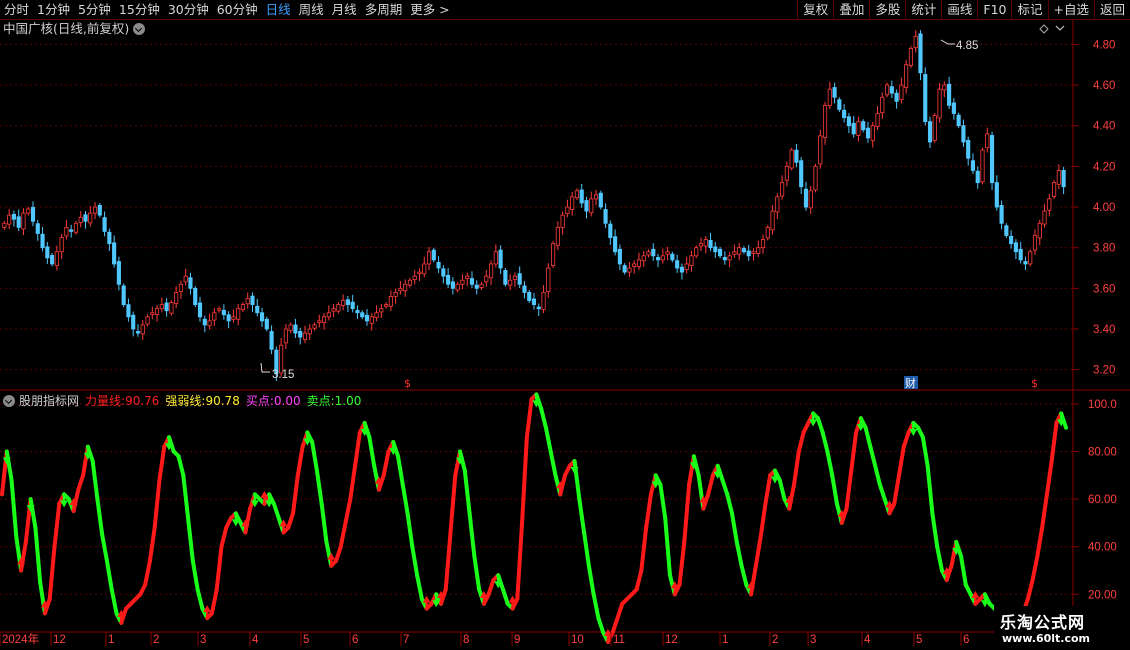 The image size is (1130, 650). What do you see at coordinates (1034, 383) in the screenshot?
I see `dividend-marker-2: $` at bounding box center [1034, 383].